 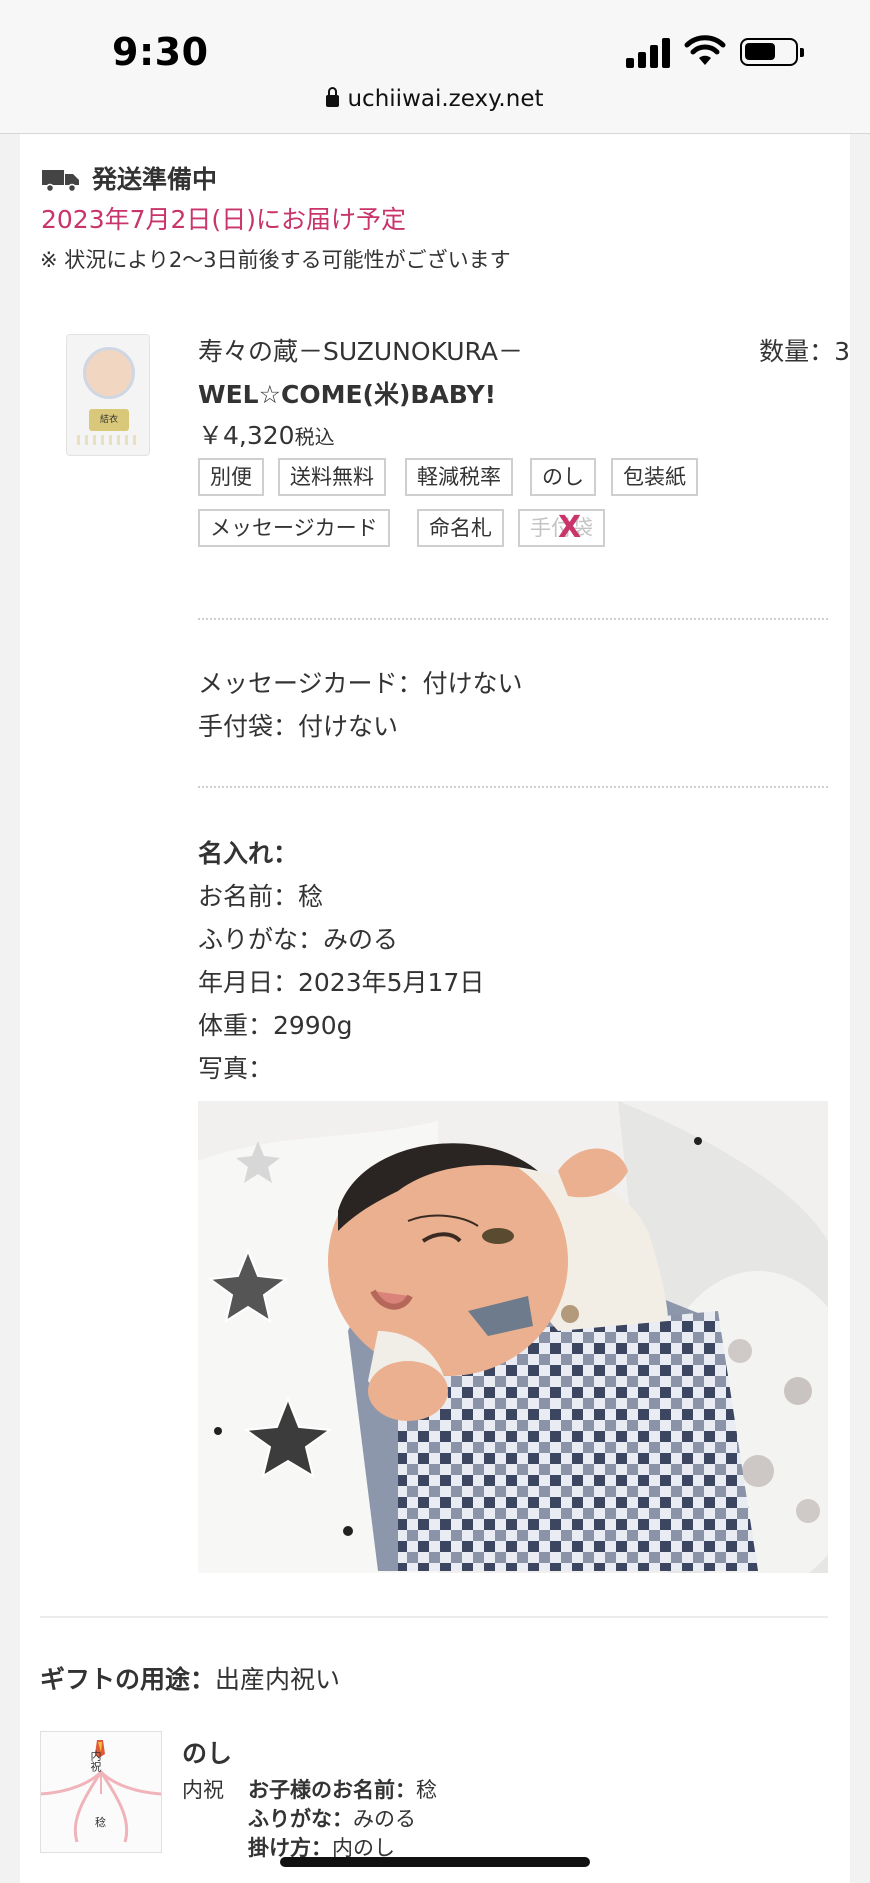 What do you see at coordinates (435, 67) in the screenshot?
I see `status-bar: 9:30 uchiiwai.zexy.net` at bounding box center [435, 67].